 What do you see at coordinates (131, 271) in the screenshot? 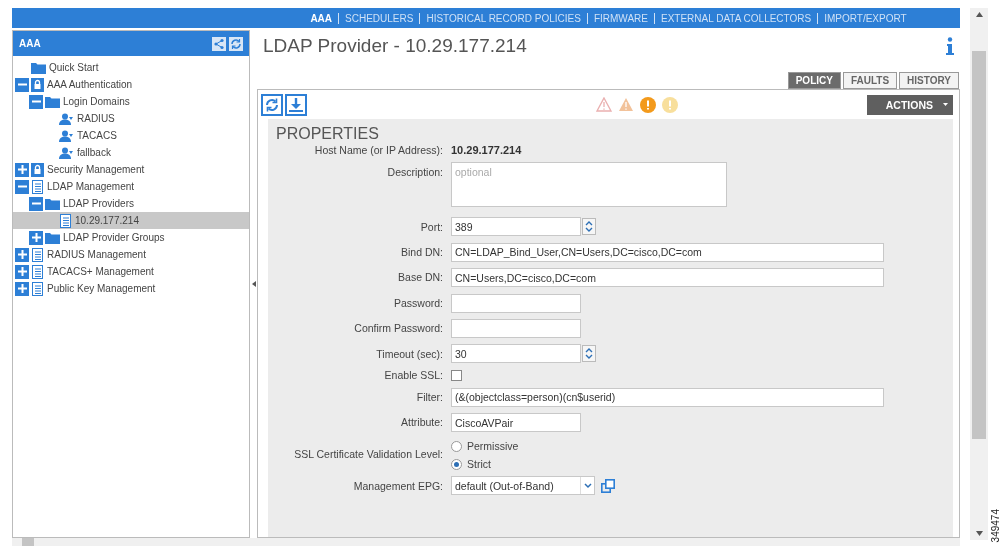
I see `tree-item: TACACS+ Management` at bounding box center [131, 271].